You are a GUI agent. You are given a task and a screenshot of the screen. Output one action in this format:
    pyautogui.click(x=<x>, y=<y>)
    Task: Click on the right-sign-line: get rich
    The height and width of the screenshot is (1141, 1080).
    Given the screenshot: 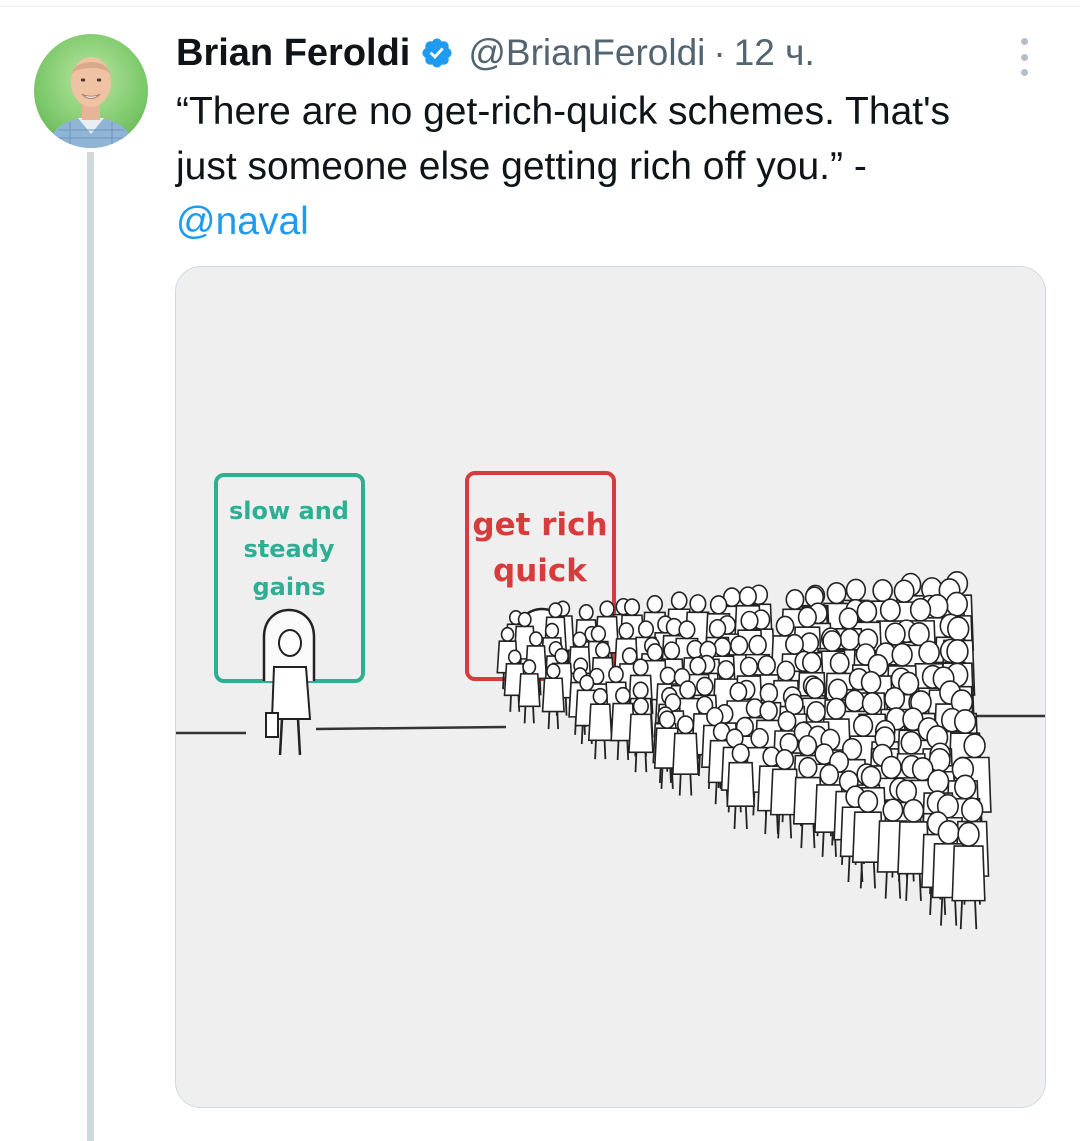 What is the action you would take?
    pyautogui.click(x=539, y=525)
    